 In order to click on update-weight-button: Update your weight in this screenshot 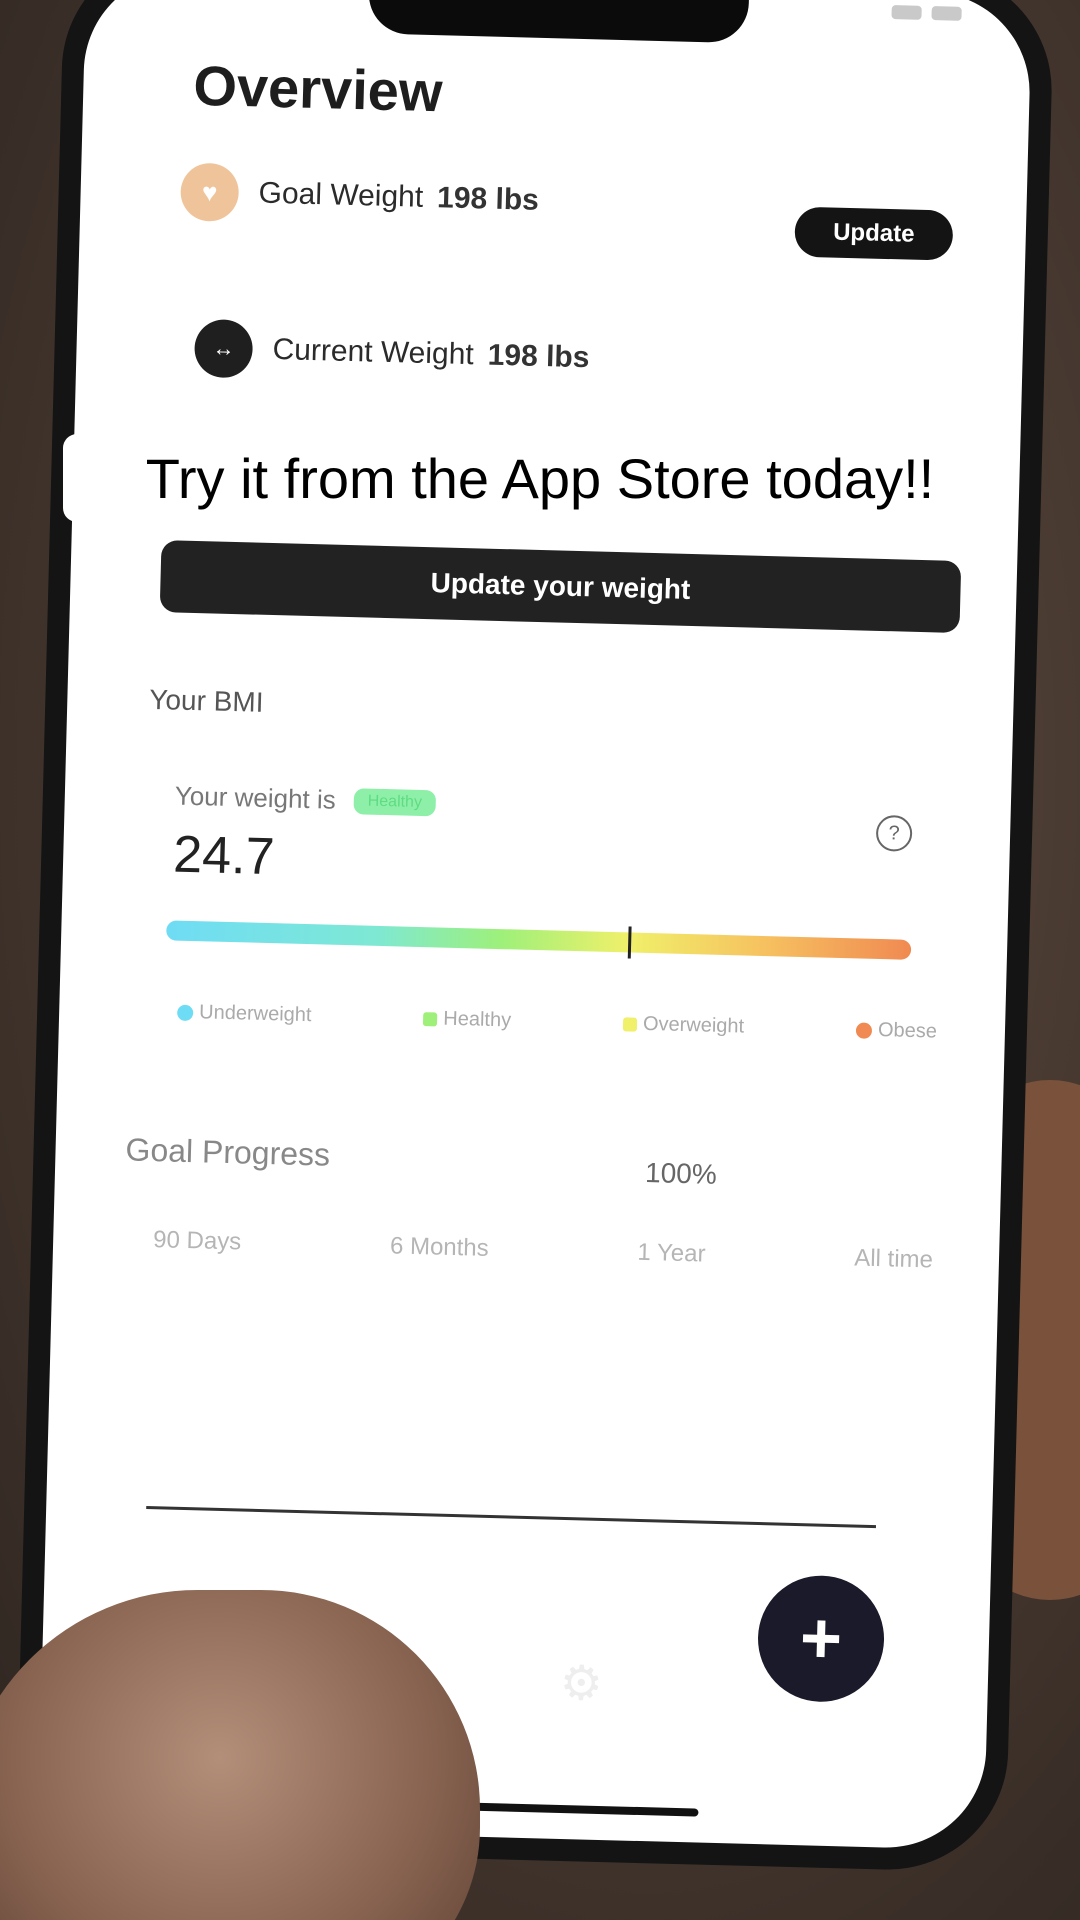, I will do `click(560, 587)`.